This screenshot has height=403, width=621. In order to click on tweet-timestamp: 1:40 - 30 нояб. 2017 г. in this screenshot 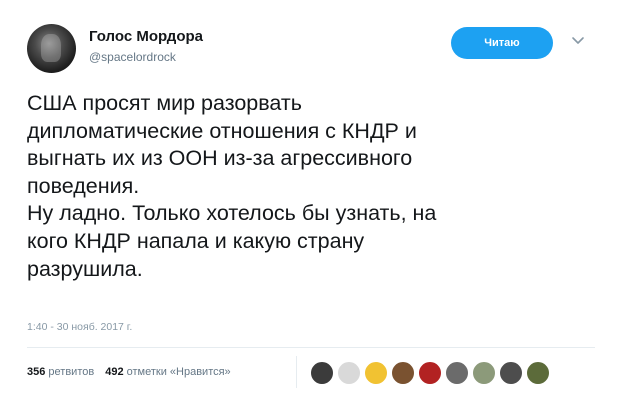, I will do `click(79, 327)`.